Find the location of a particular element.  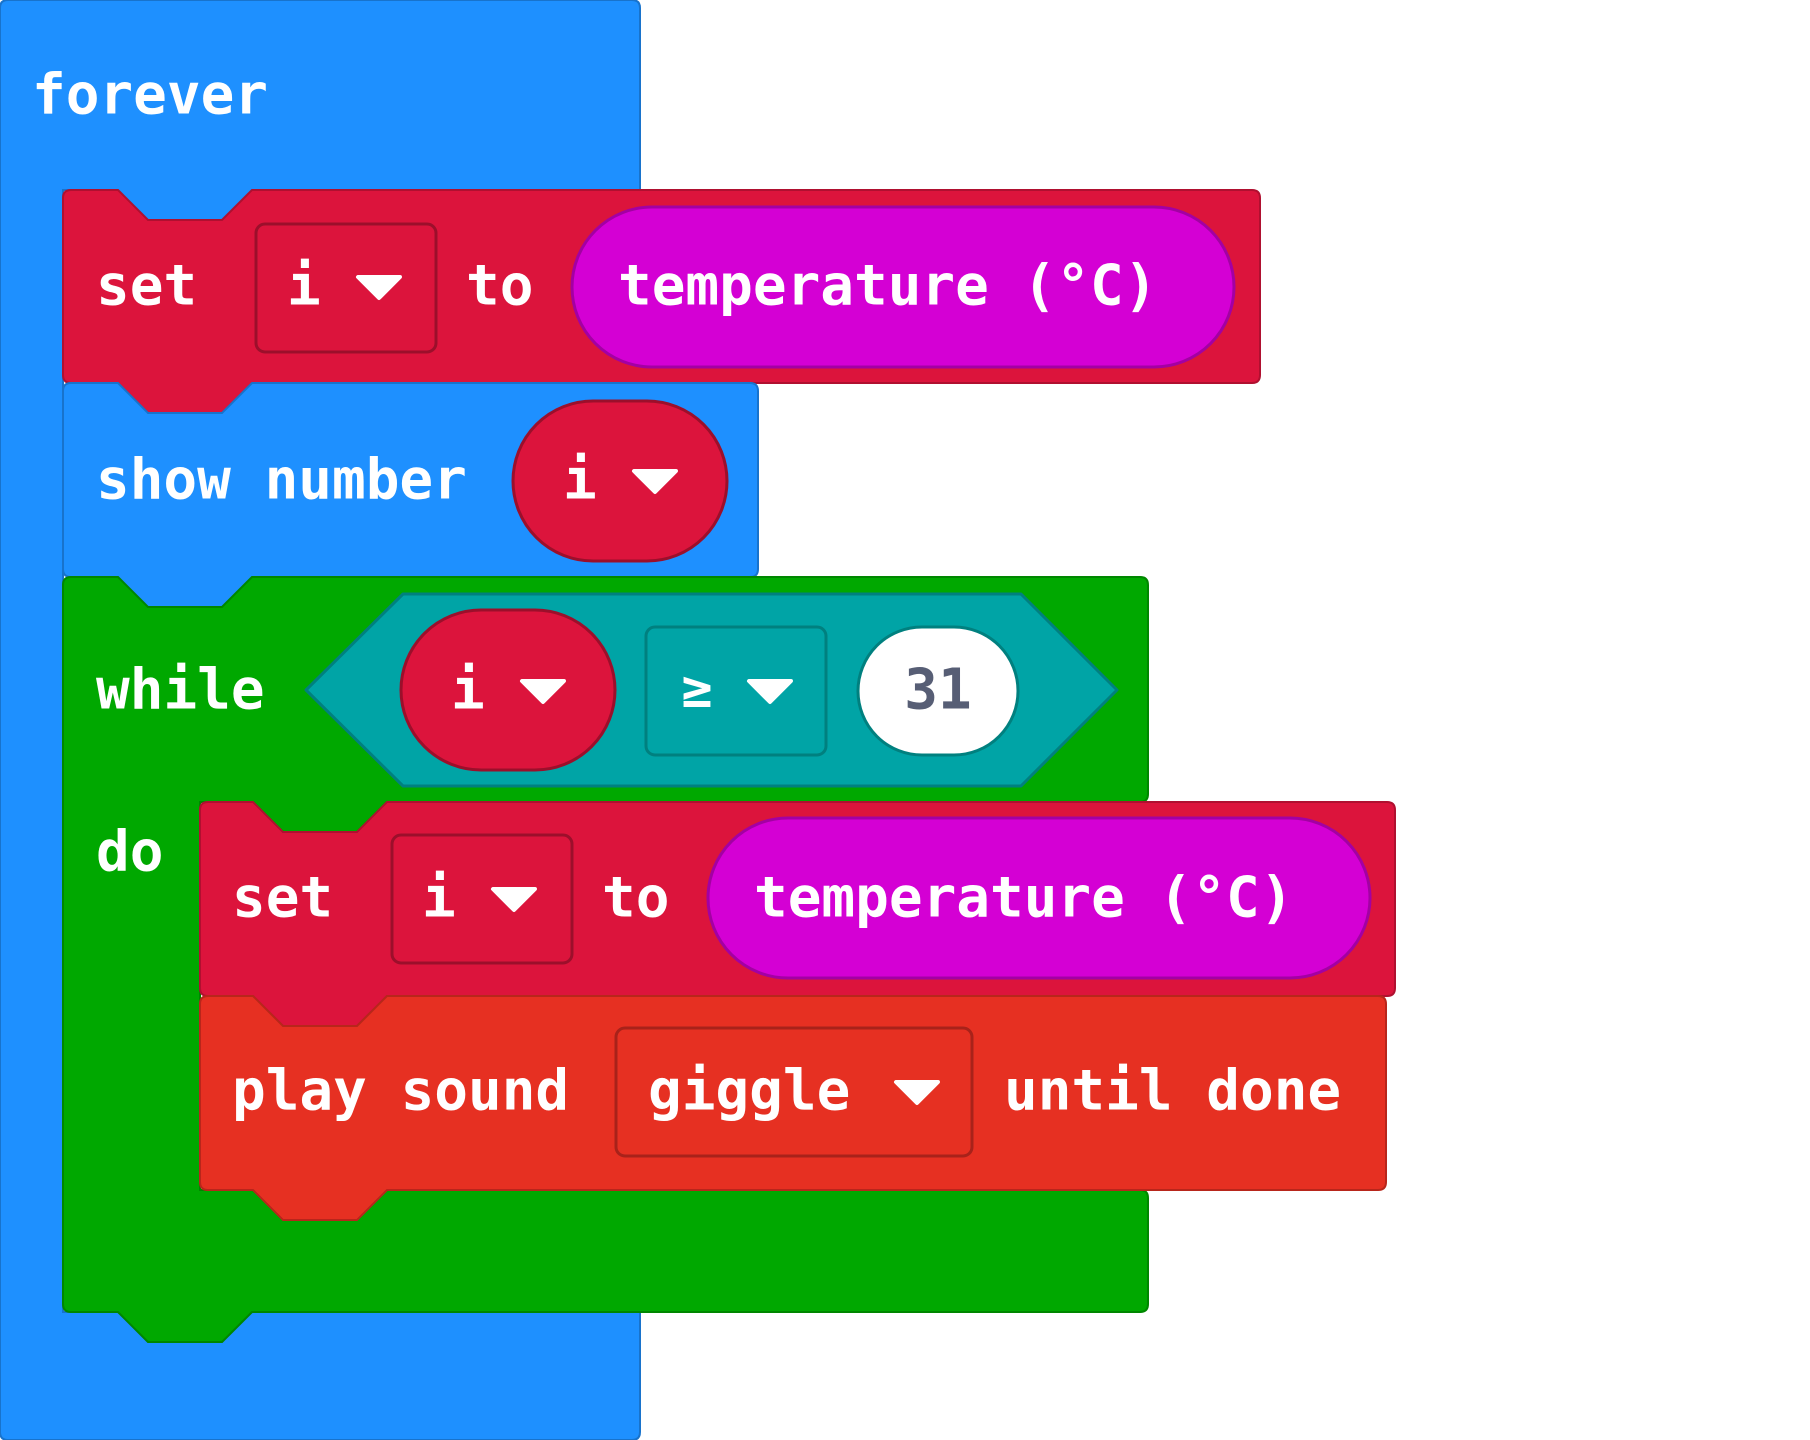

variable-reporter: i is located at coordinates (620, 481).